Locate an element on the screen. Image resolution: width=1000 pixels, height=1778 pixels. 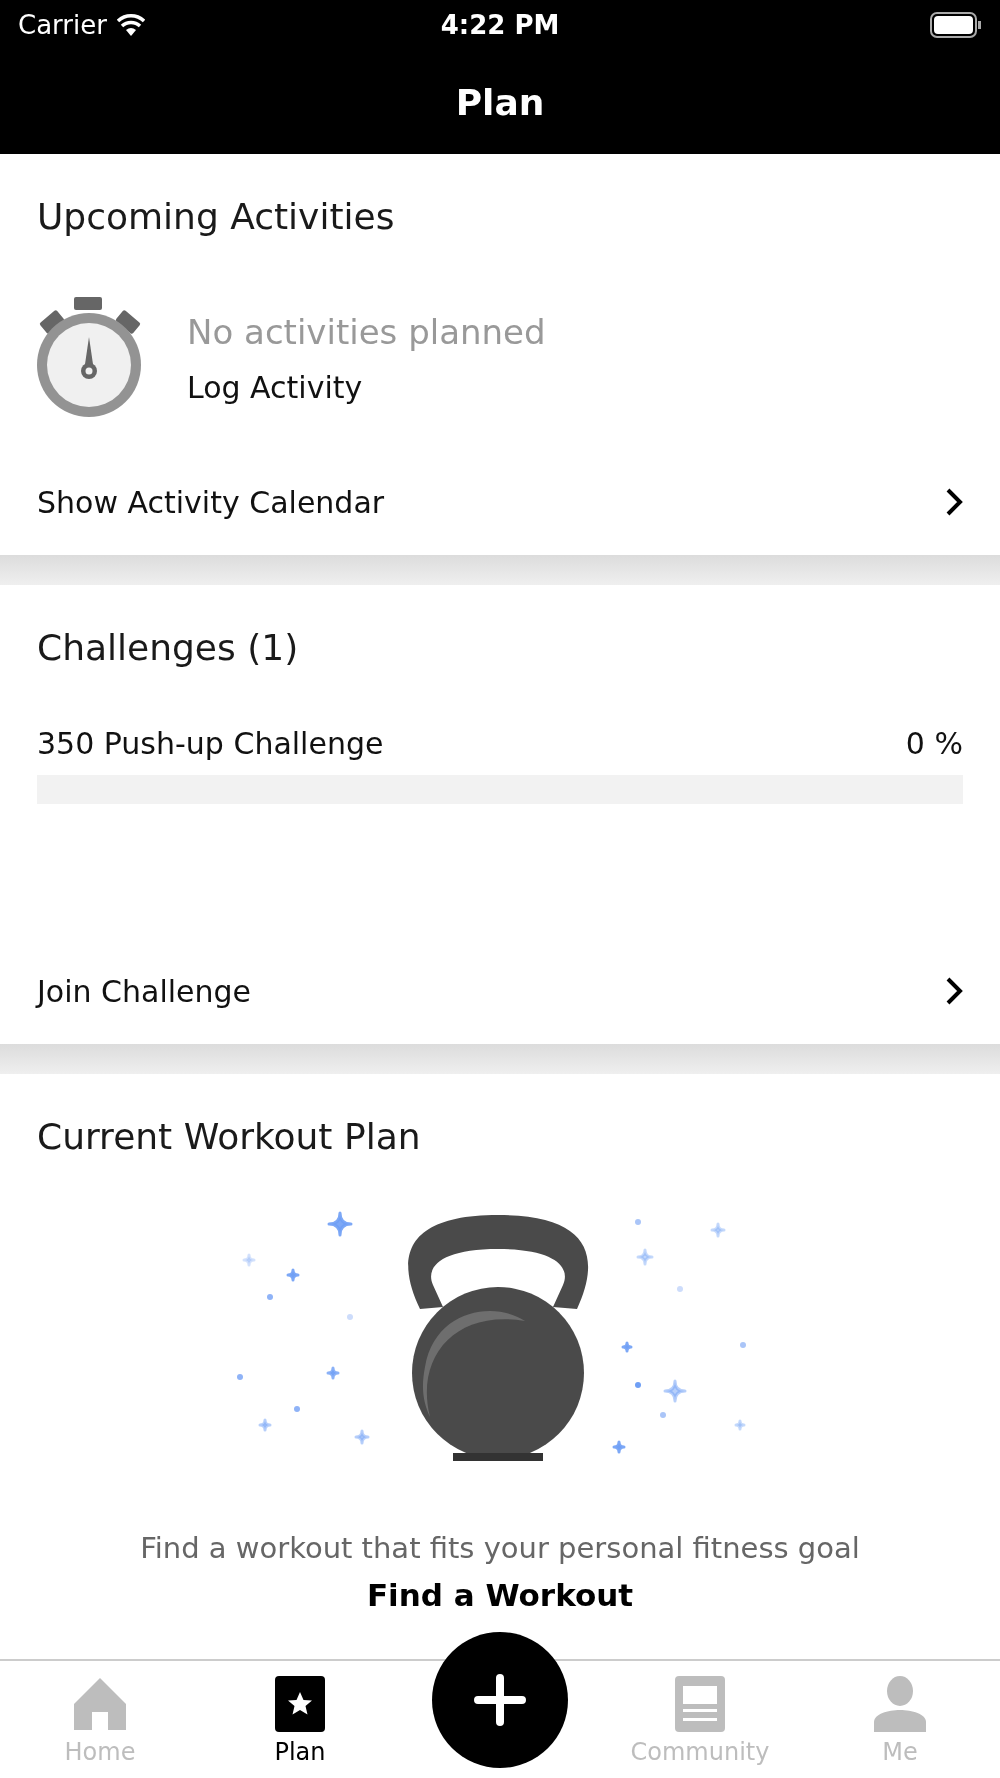
join-challenge-row: Join Challenge is located at coordinates (500, 991).